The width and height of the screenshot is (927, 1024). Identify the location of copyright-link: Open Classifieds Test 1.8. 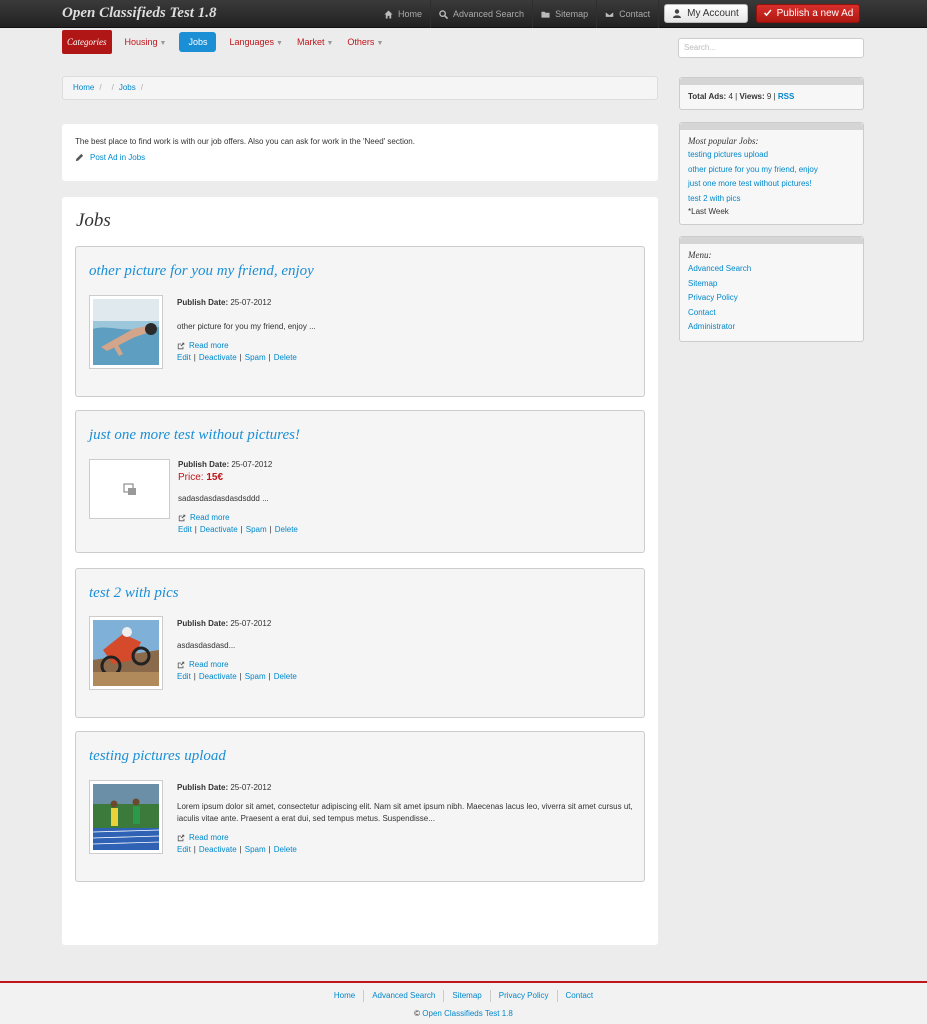
(467, 1013).